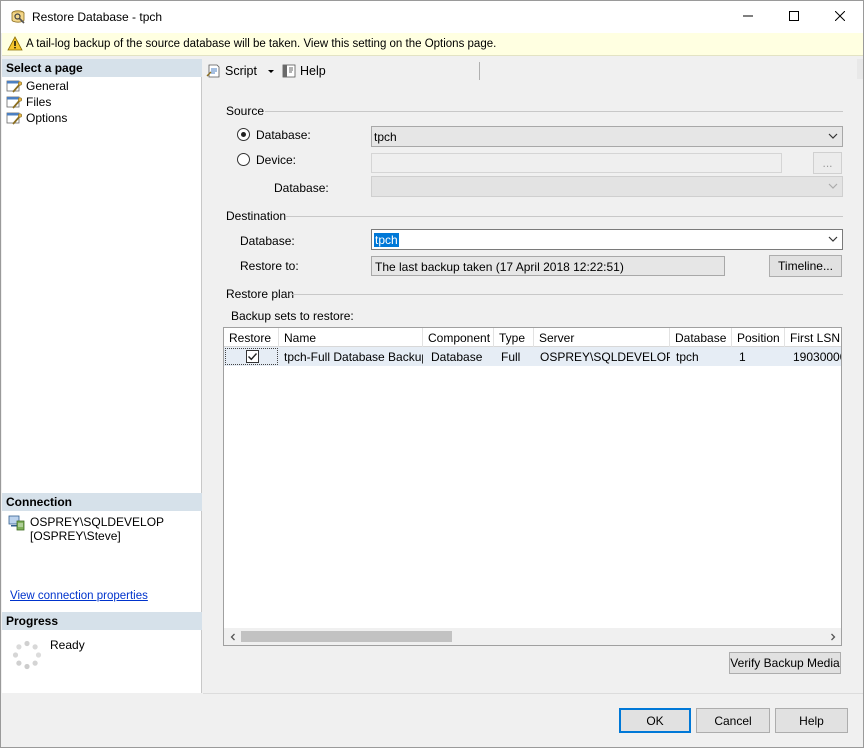  I want to click on source-device-database-label: Database:, so click(301, 188).